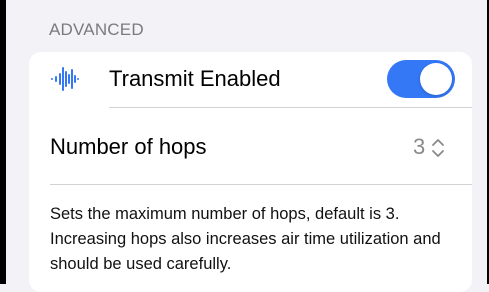  I want to click on waveform-icon, so click(65, 79).